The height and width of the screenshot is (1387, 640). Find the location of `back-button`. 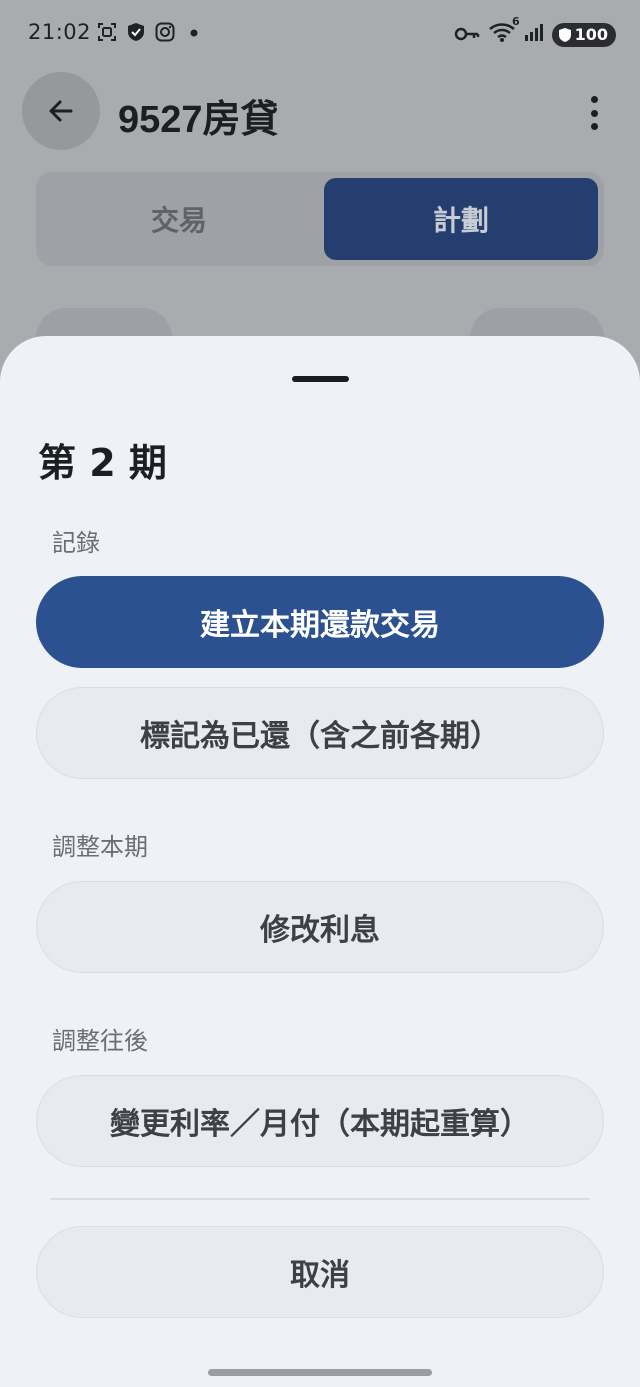

back-button is located at coordinates (61, 111).